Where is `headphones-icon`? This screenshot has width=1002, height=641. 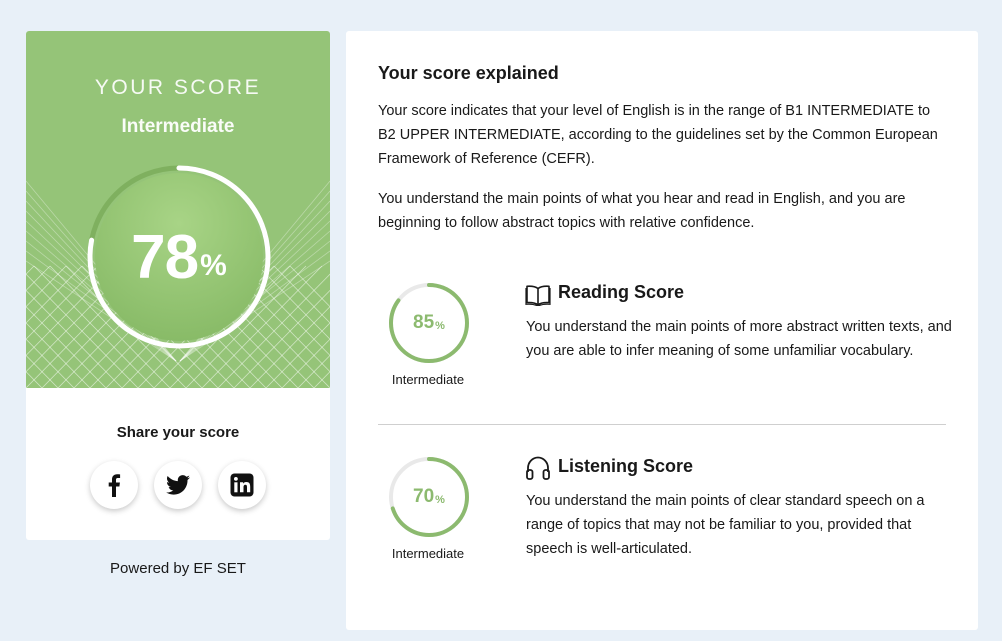 headphones-icon is located at coordinates (538, 468).